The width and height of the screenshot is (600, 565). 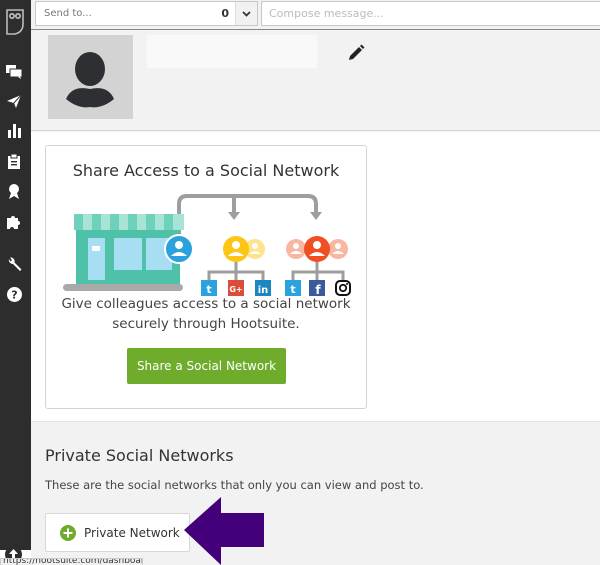 I want to click on compose-bar: Send to... 0, so click(x=315, y=15).